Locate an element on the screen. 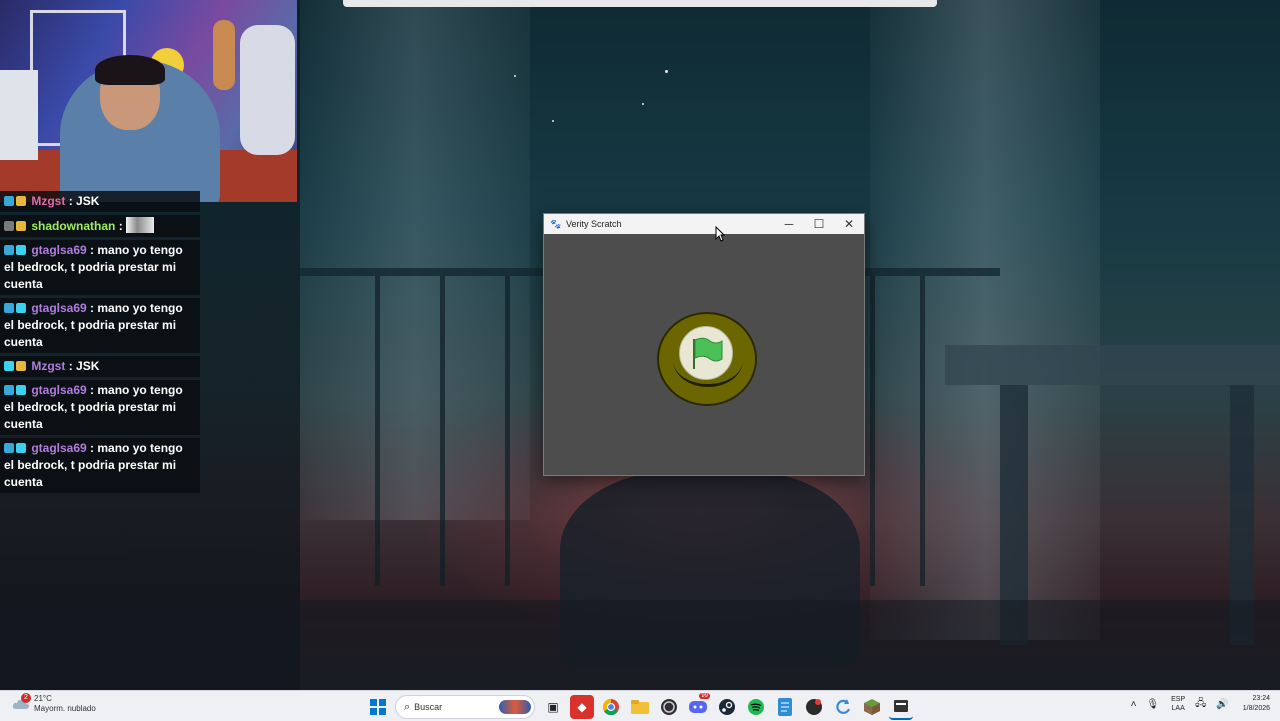 This screenshot has height=721, width=1280. weather-widget: 2 21°C Mayorm. nublado is located at coordinates (54, 703).